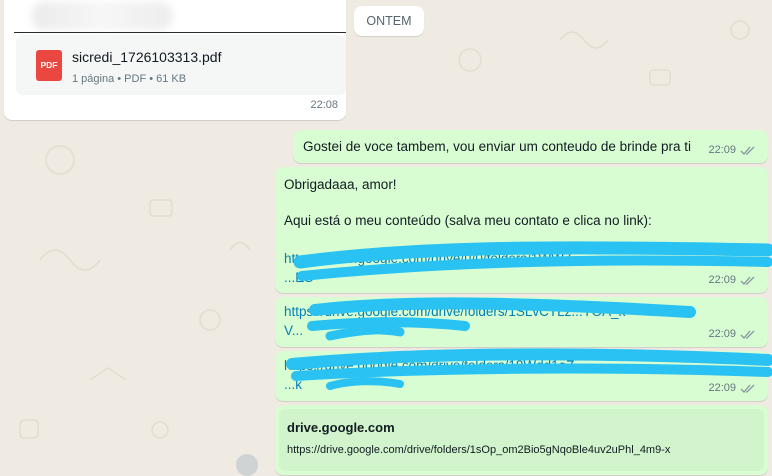 This screenshot has width=772, height=476. Describe the element at coordinates (247, 465) in the screenshot. I see `scroll-down-button` at that location.